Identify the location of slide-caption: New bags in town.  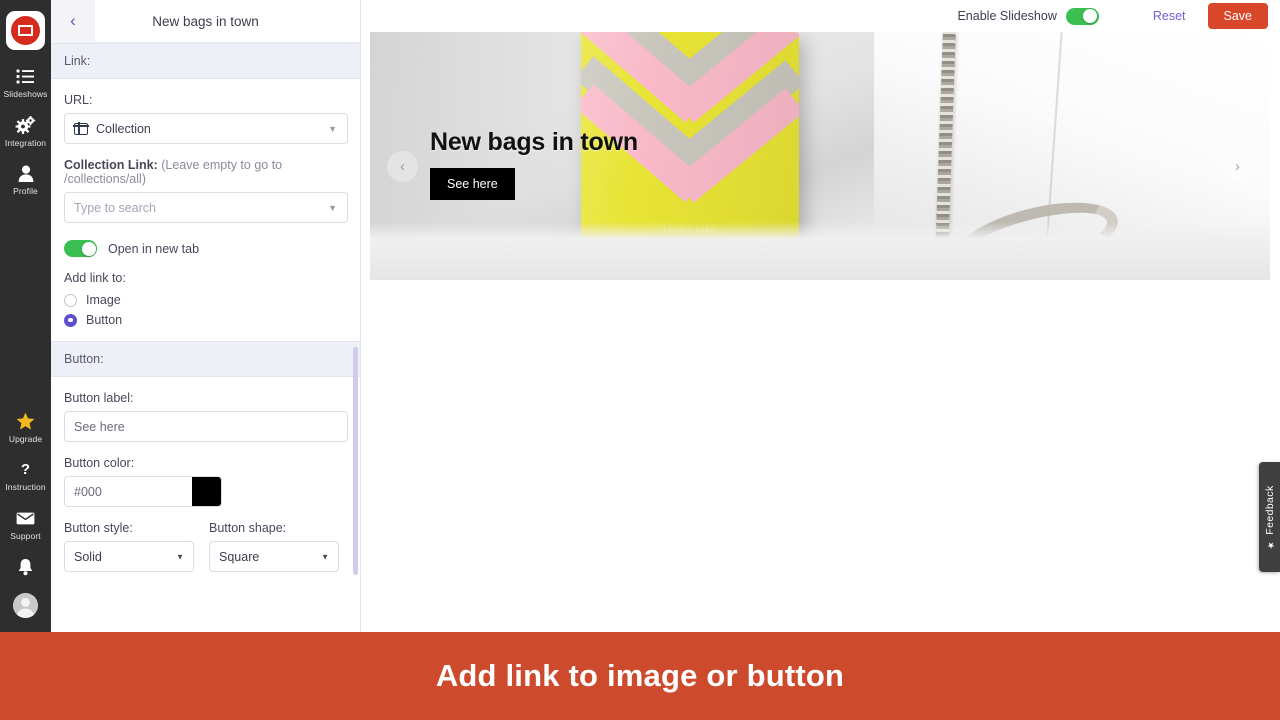
(534, 142).